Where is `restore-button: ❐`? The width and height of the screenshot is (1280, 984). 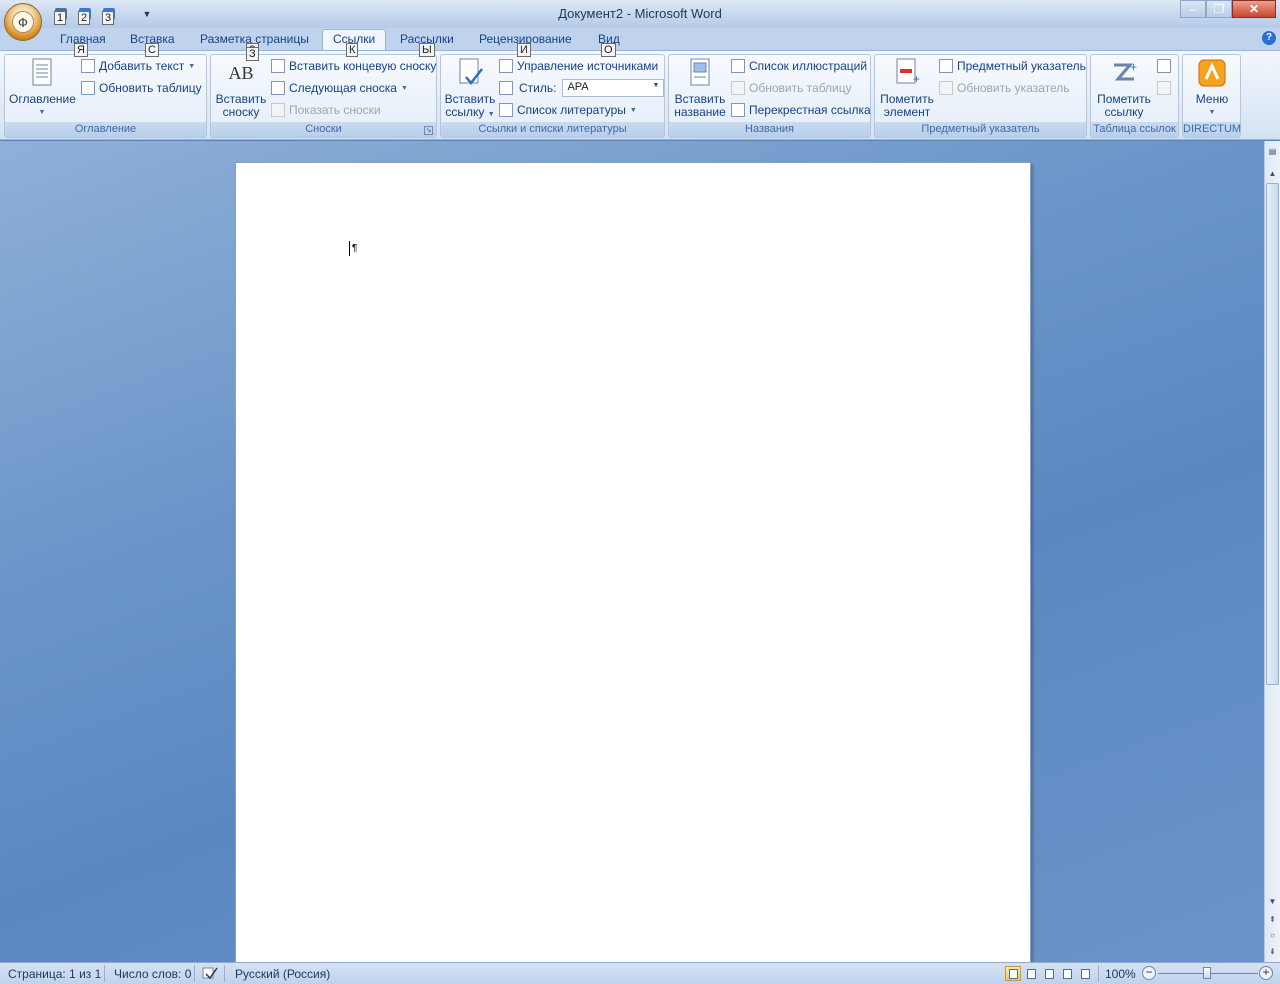 restore-button: ❐ is located at coordinates (1219, 9).